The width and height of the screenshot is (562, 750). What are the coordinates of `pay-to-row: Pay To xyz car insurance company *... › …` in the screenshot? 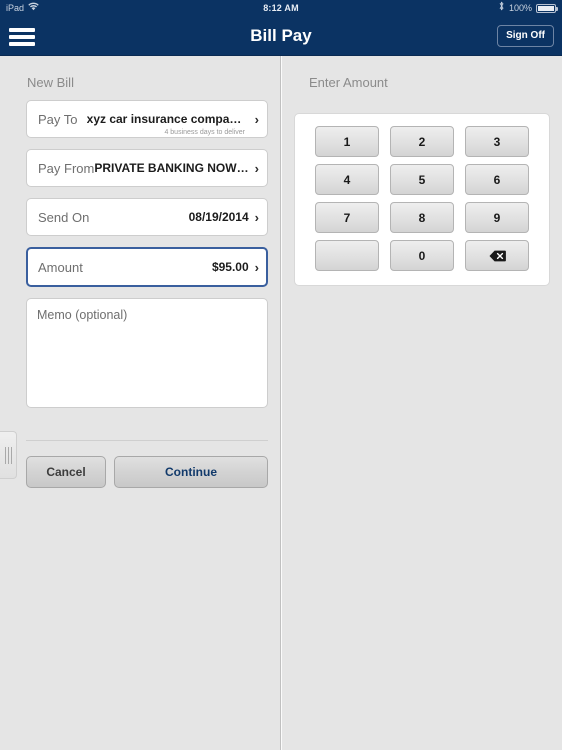 It's located at (147, 119).